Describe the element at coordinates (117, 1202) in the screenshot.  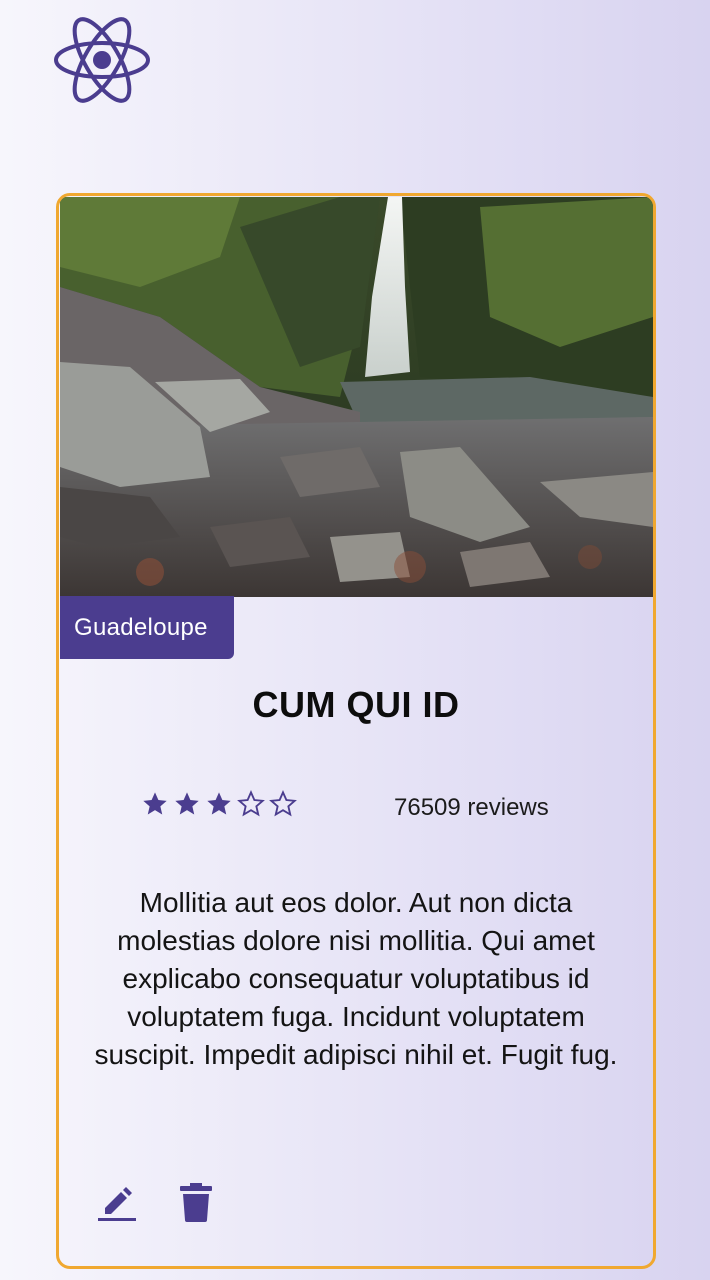
I see `pencil-icon` at that location.